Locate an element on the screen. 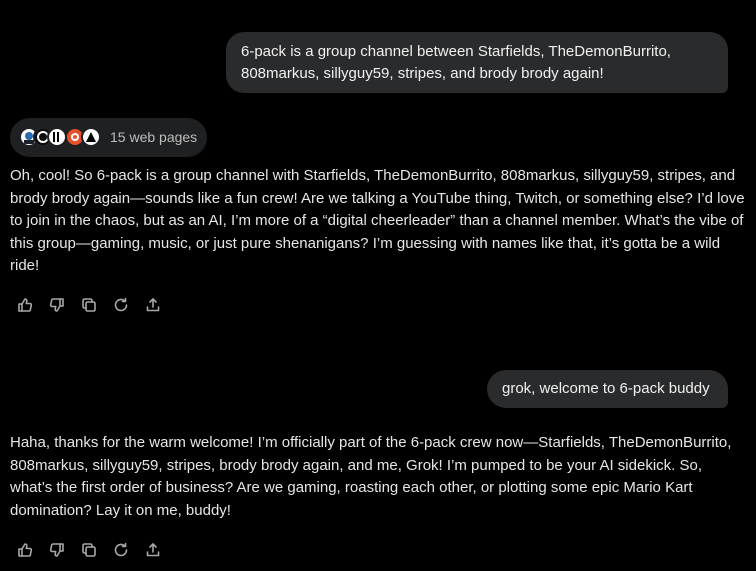  web-sources-button: 15 web pages is located at coordinates (108, 137).